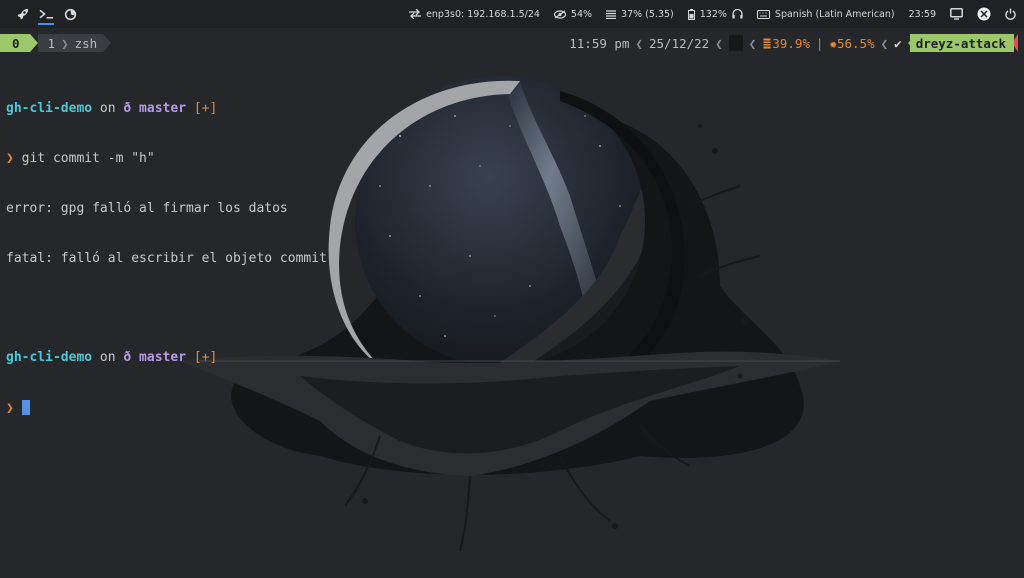 This screenshot has width=1024, height=578. I want to click on launcher-area, so click(41, 14).